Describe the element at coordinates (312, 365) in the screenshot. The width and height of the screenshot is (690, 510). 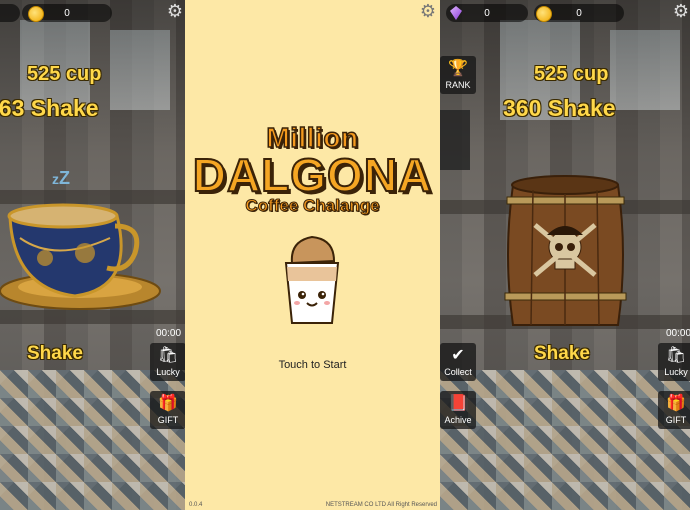
I see `touch-to-start: Touch to Start` at that location.